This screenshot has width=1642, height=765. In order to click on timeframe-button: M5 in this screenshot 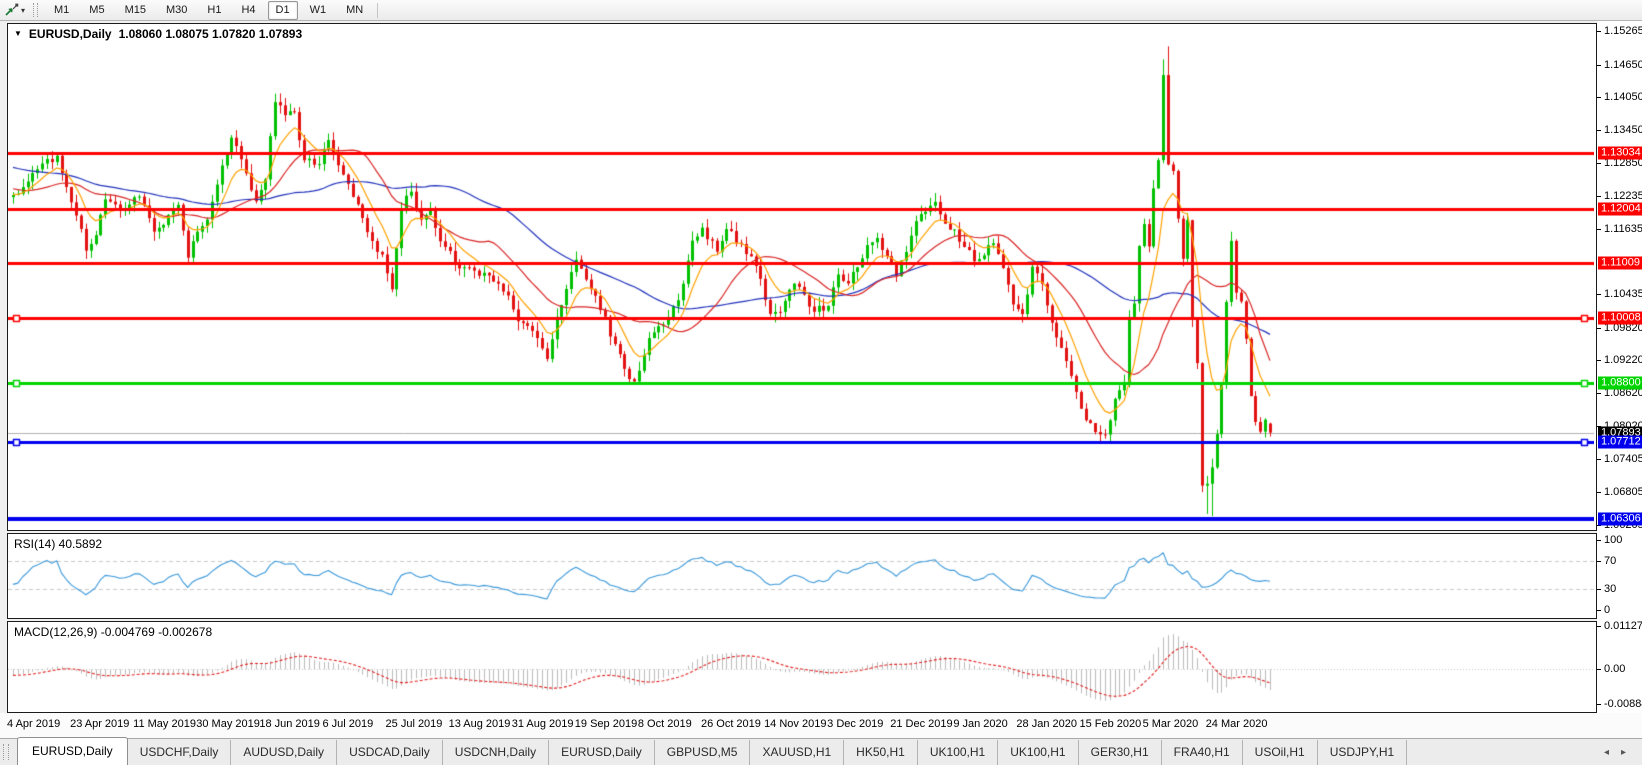, I will do `click(96, 10)`.